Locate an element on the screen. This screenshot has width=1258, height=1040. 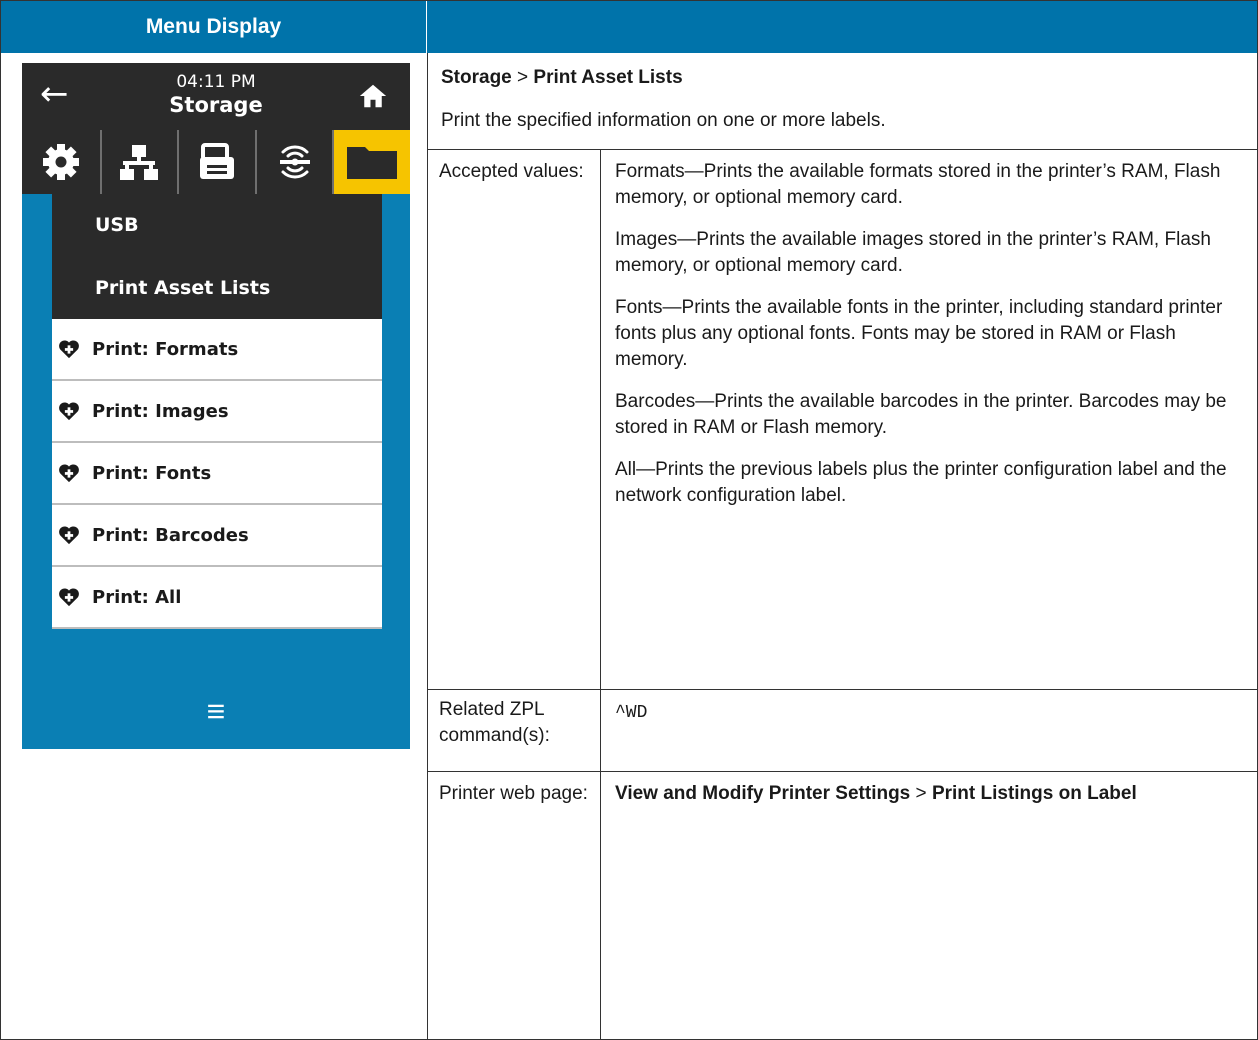
network-icon is located at coordinates (139, 162).